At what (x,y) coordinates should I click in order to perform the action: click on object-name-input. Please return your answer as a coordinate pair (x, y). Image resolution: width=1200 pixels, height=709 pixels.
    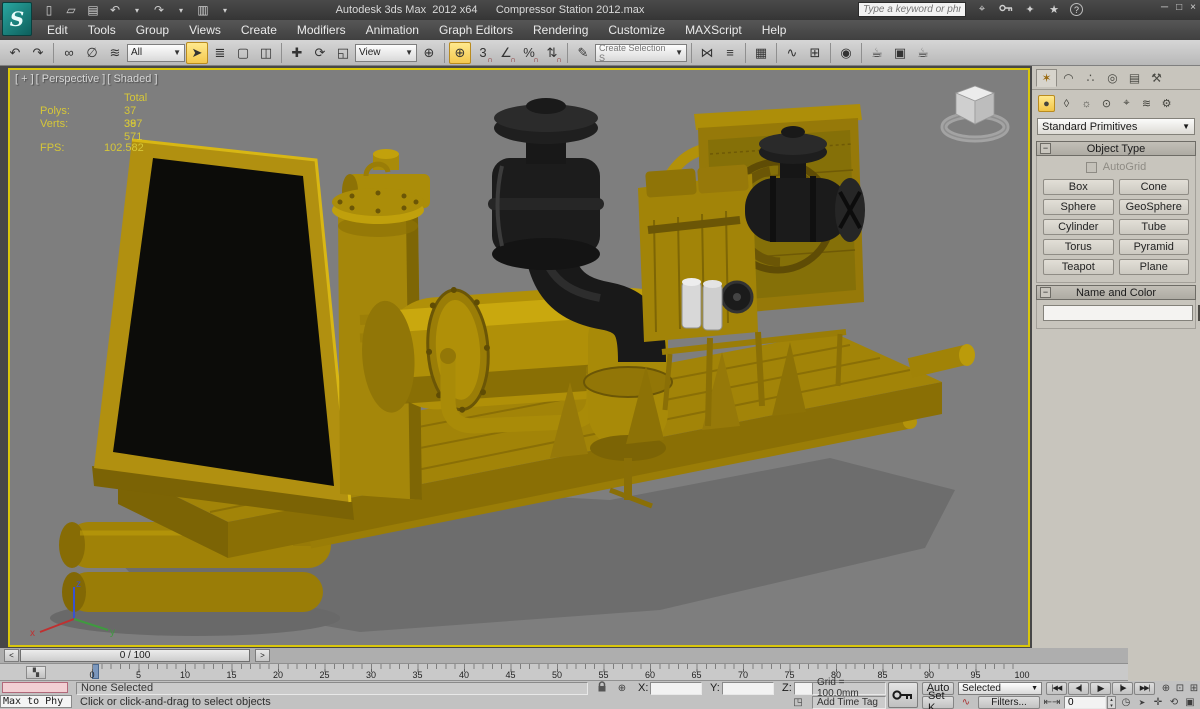
    Looking at the image, I should click on (1118, 313).